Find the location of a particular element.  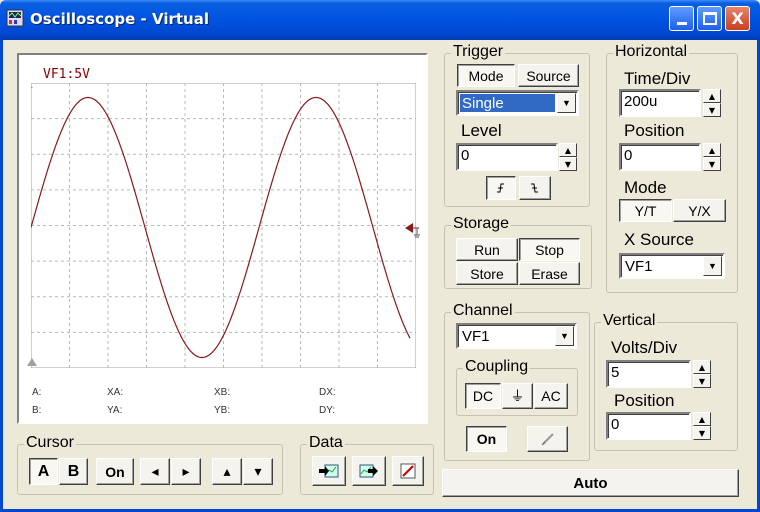

storage-stop-button: Stop is located at coordinates (549, 249).